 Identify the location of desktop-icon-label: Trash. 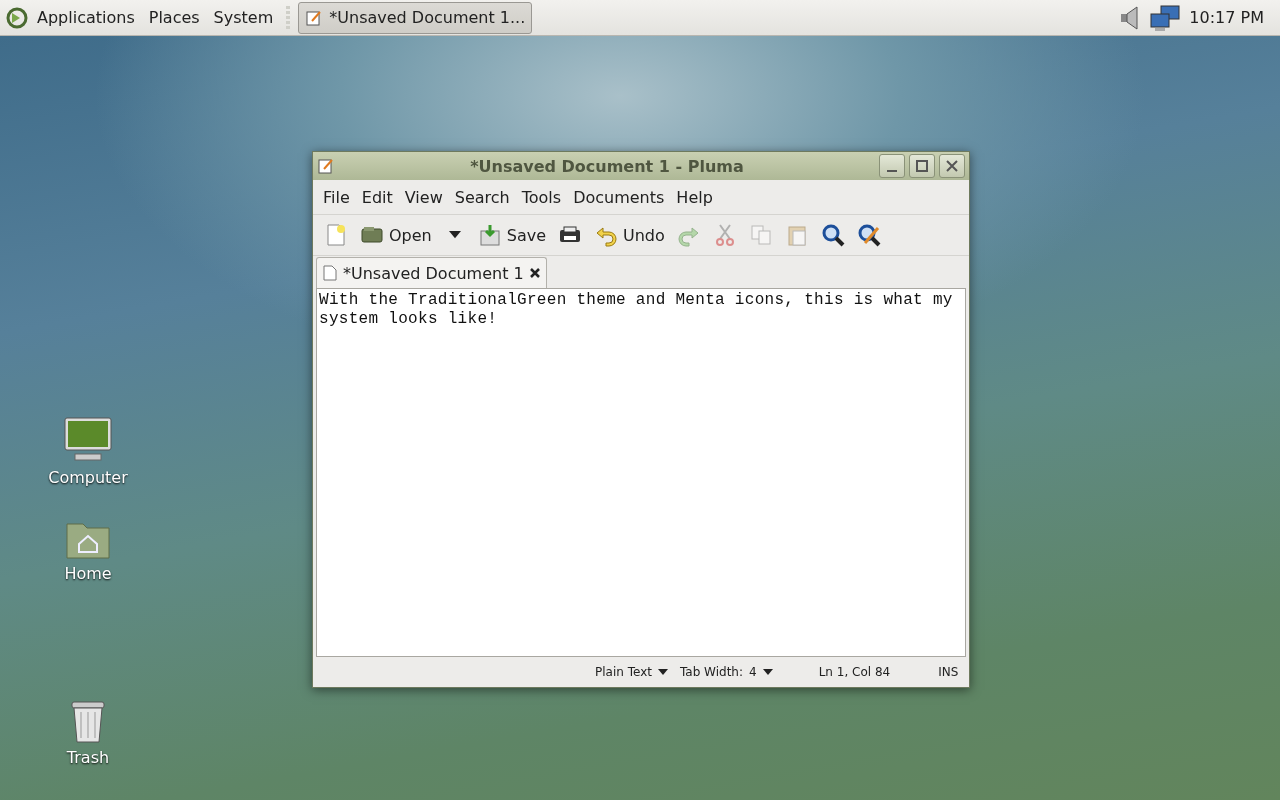
(88, 757).